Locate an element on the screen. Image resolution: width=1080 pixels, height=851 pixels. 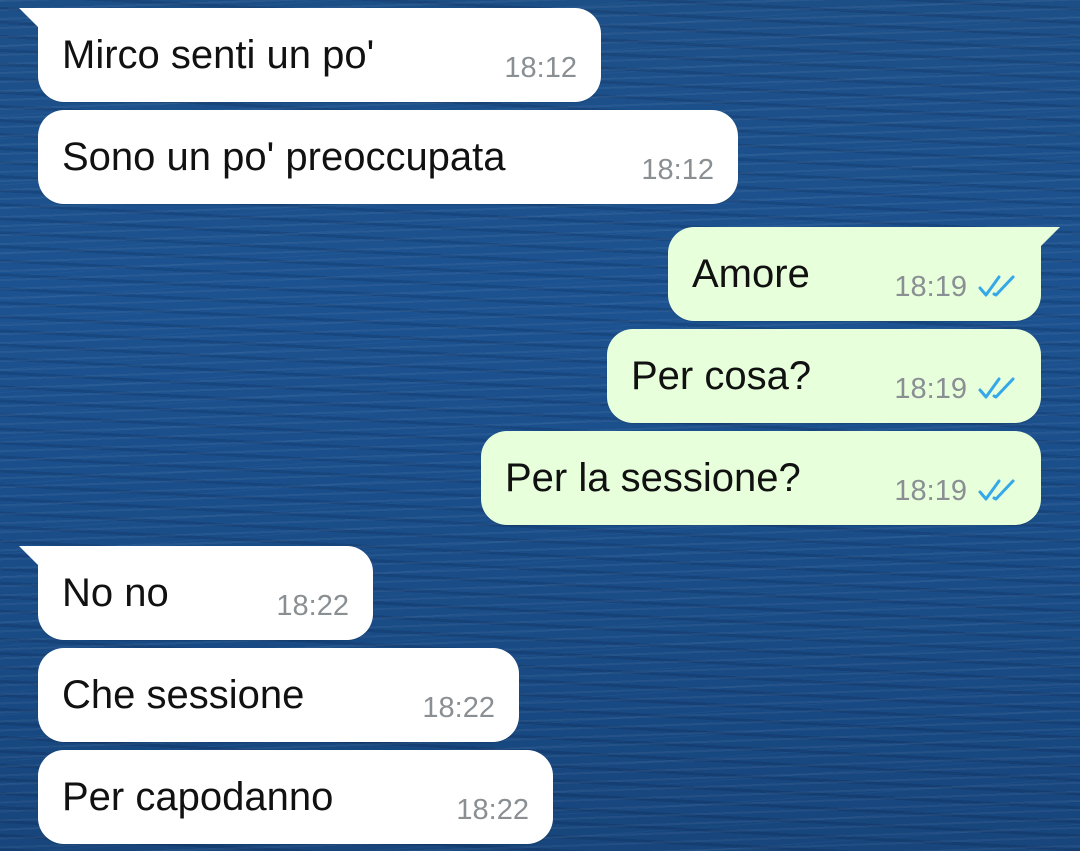
outgoing-message-bubble: Amore 18:19 is located at coordinates (864, 274).